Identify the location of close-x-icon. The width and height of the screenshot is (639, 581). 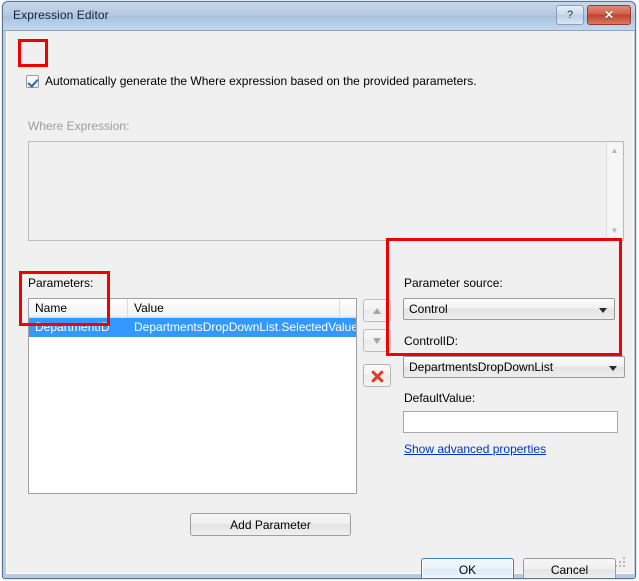
(377, 376).